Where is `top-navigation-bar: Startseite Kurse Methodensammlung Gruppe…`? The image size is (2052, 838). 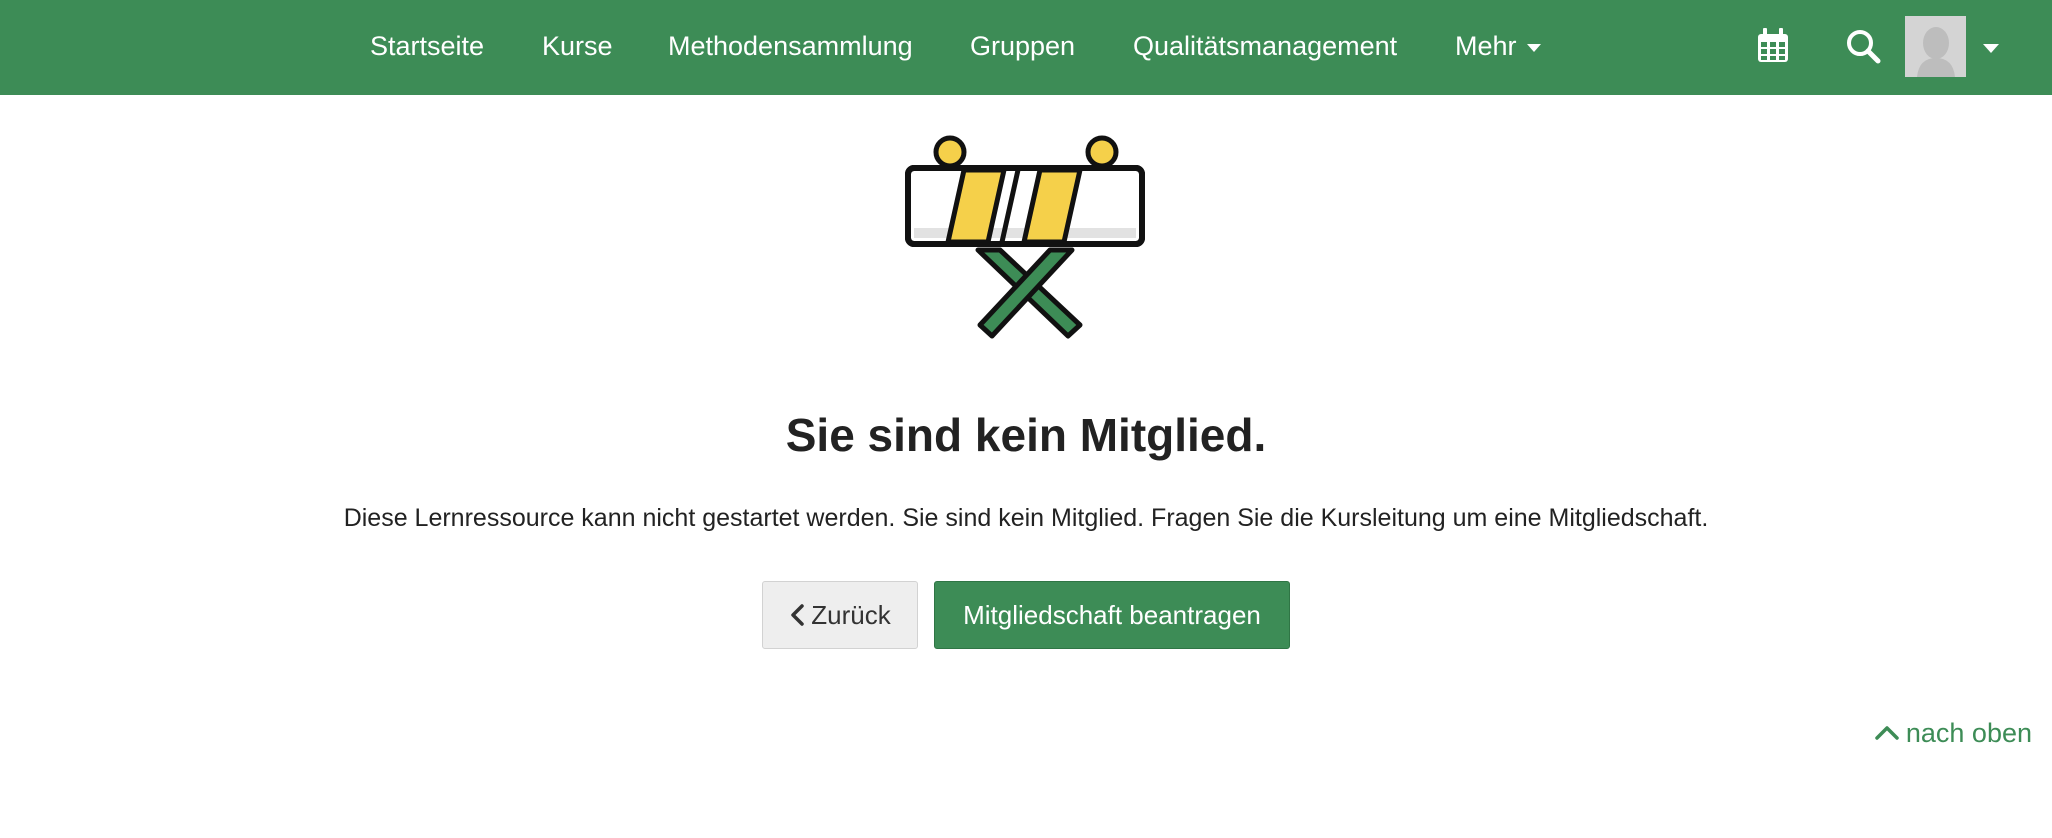
top-navigation-bar: Startseite Kurse Methodensammlung Gruppe… is located at coordinates (1026, 47).